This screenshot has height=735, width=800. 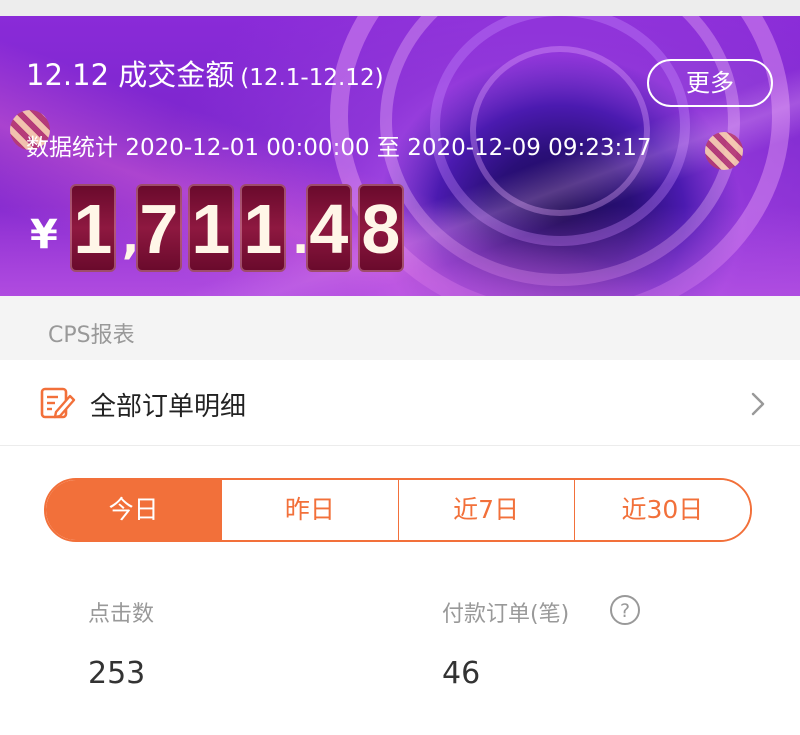 What do you see at coordinates (400, 328) in the screenshot?
I see `cps-section-header: CPS报表` at bounding box center [400, 328].